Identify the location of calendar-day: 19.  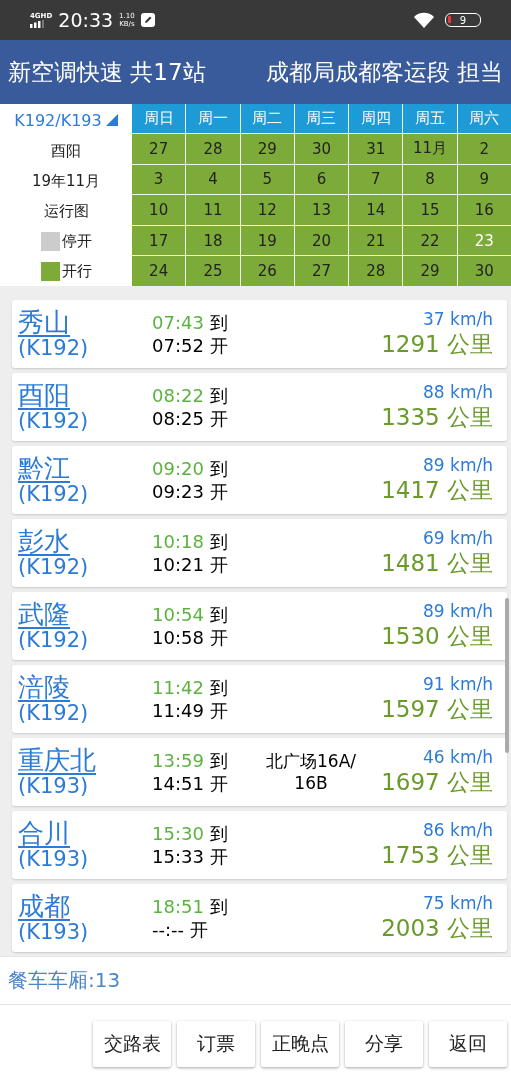
(267, 240).